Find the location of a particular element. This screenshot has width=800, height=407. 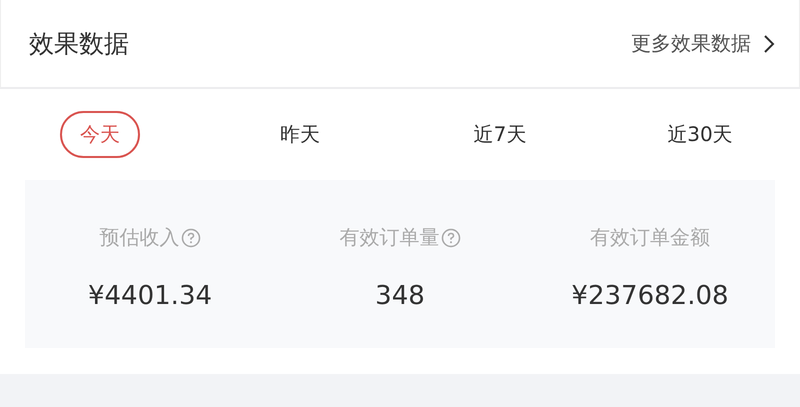

stat-value: ¥4401.34 is located at coordinates (150, 296).